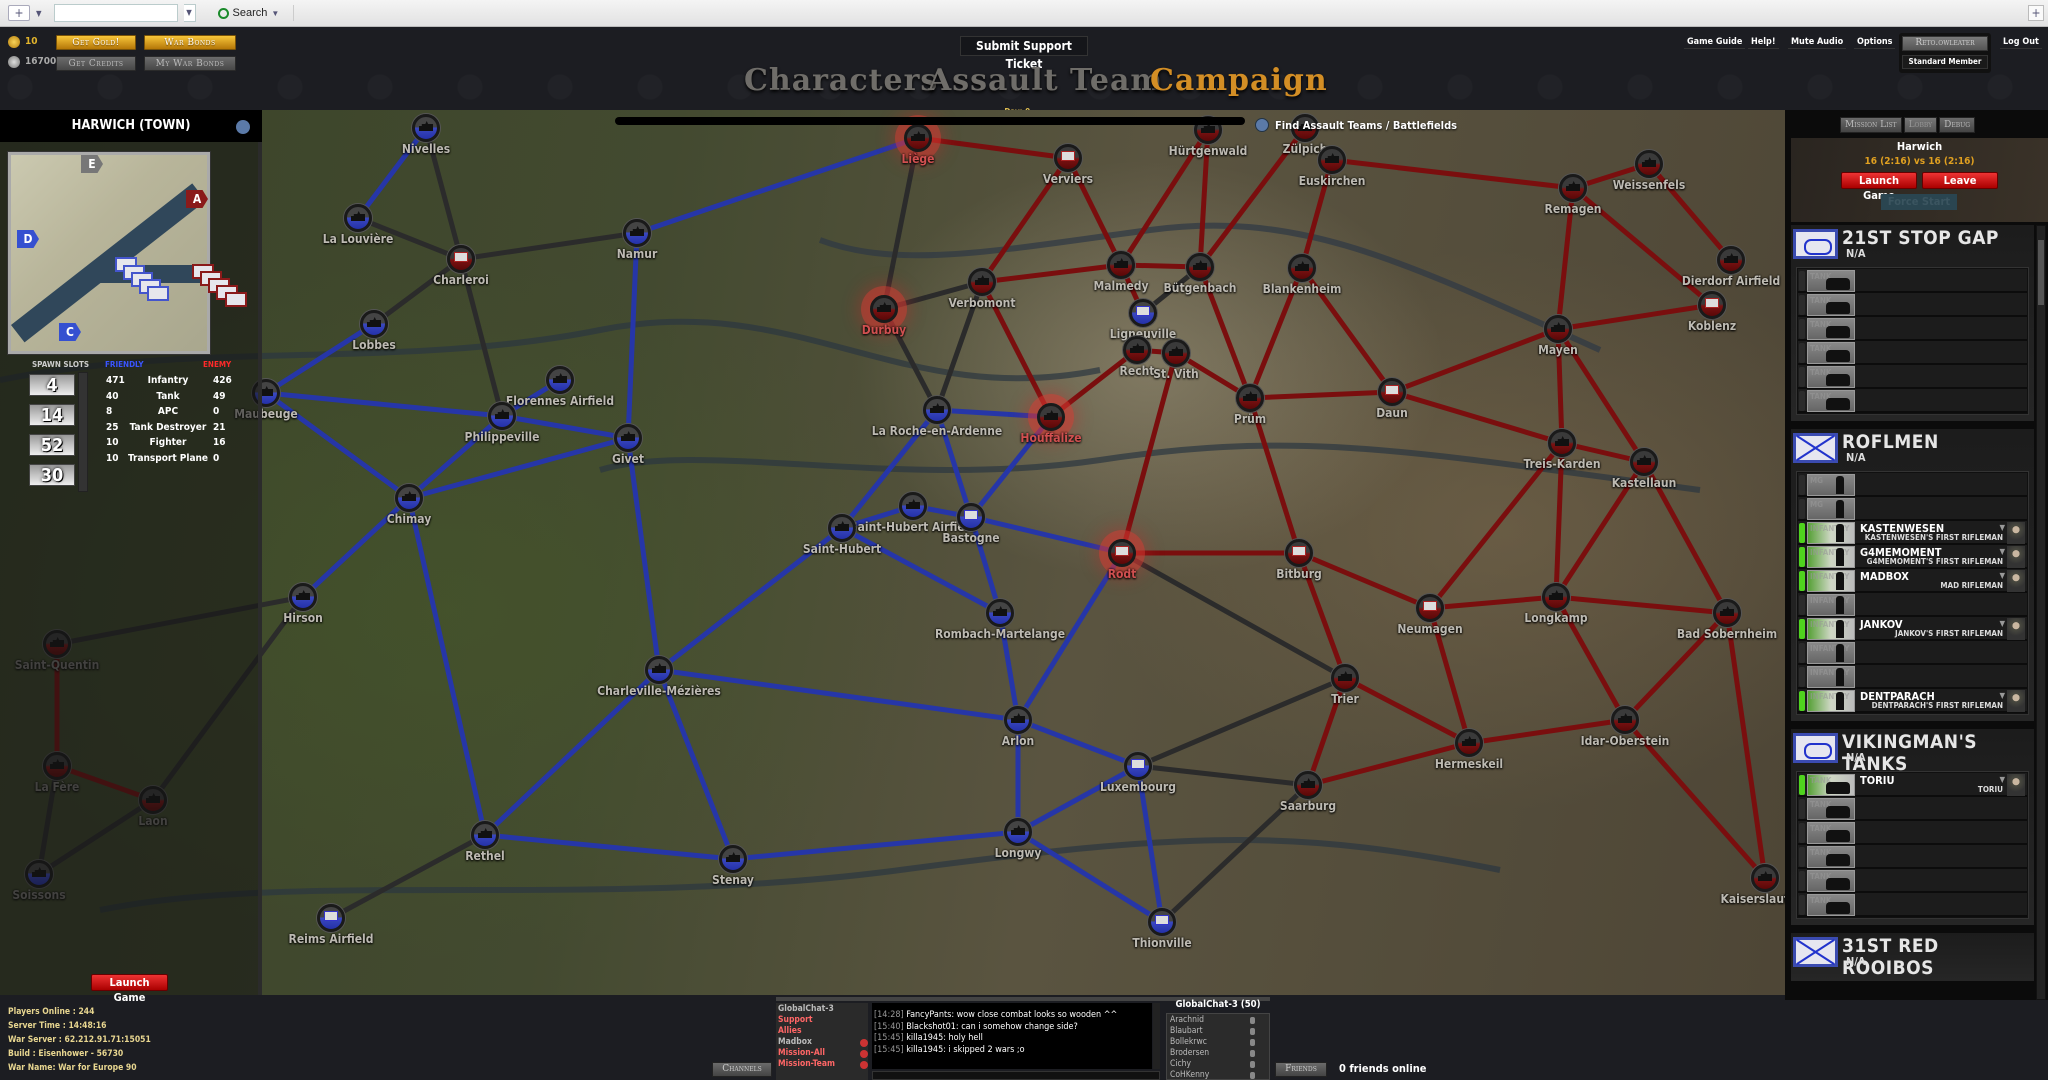 The height and width of the screenshot is (1080, 2048). Describe the element at coordinates (637, 233) in the screenshot. I see `map-city-namur` at that location.